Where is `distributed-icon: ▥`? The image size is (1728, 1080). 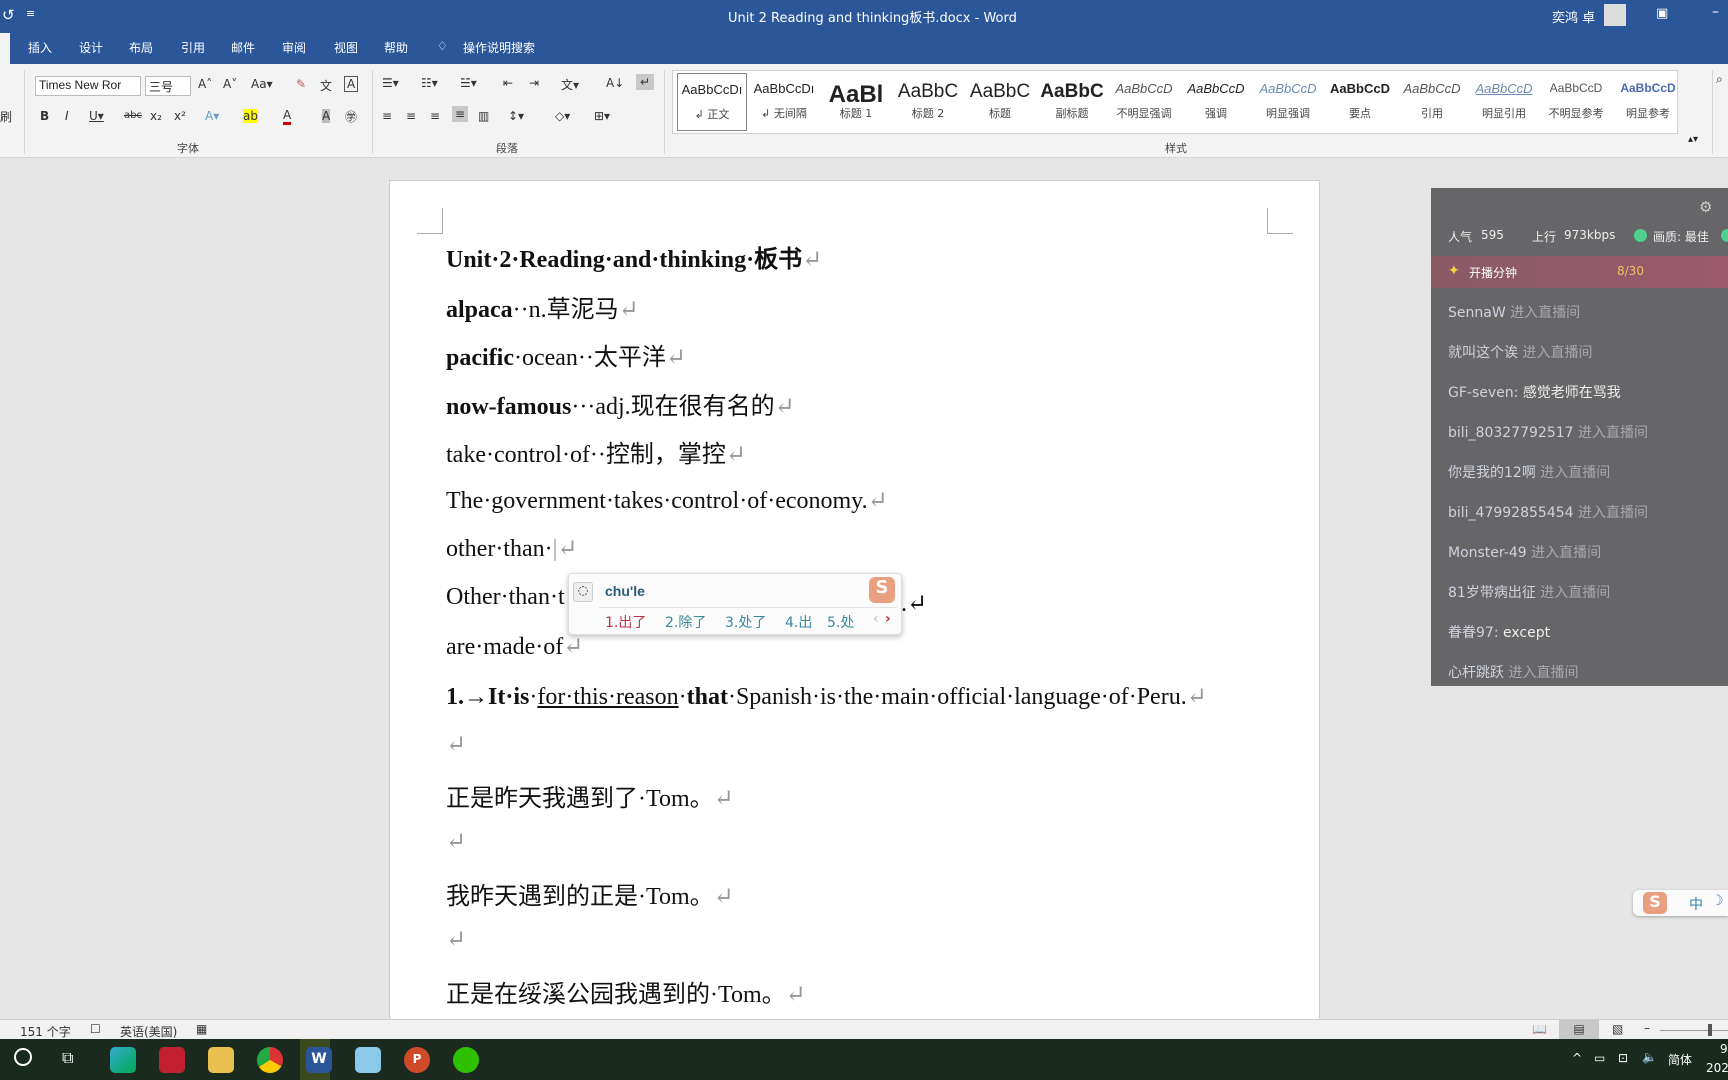
distributed-icon: ▥ is located at coordinates (483, 116).